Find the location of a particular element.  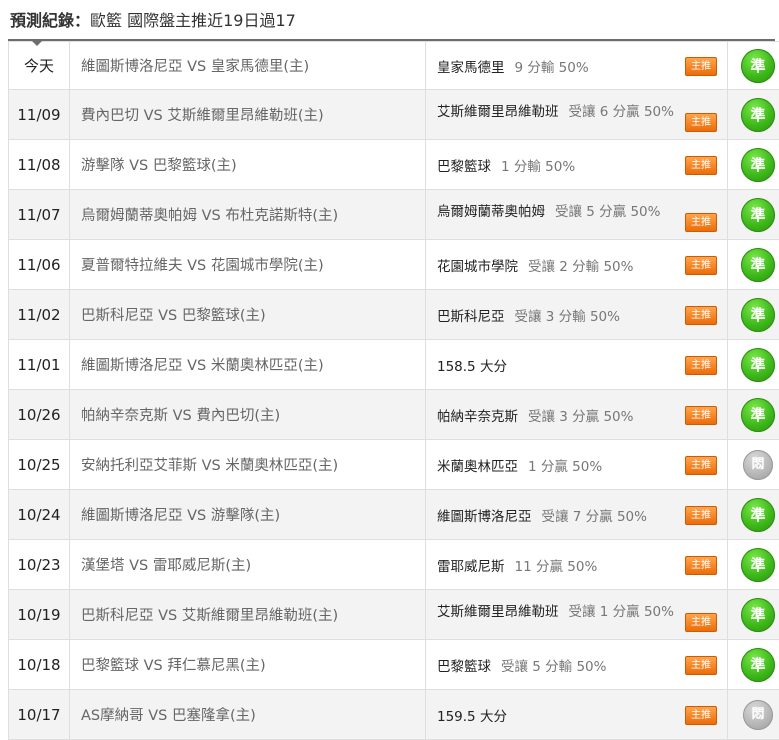

row-match: 夏普爾特拉維夫 VS 花園城市學院(主) is located at coordinates (248, 265).